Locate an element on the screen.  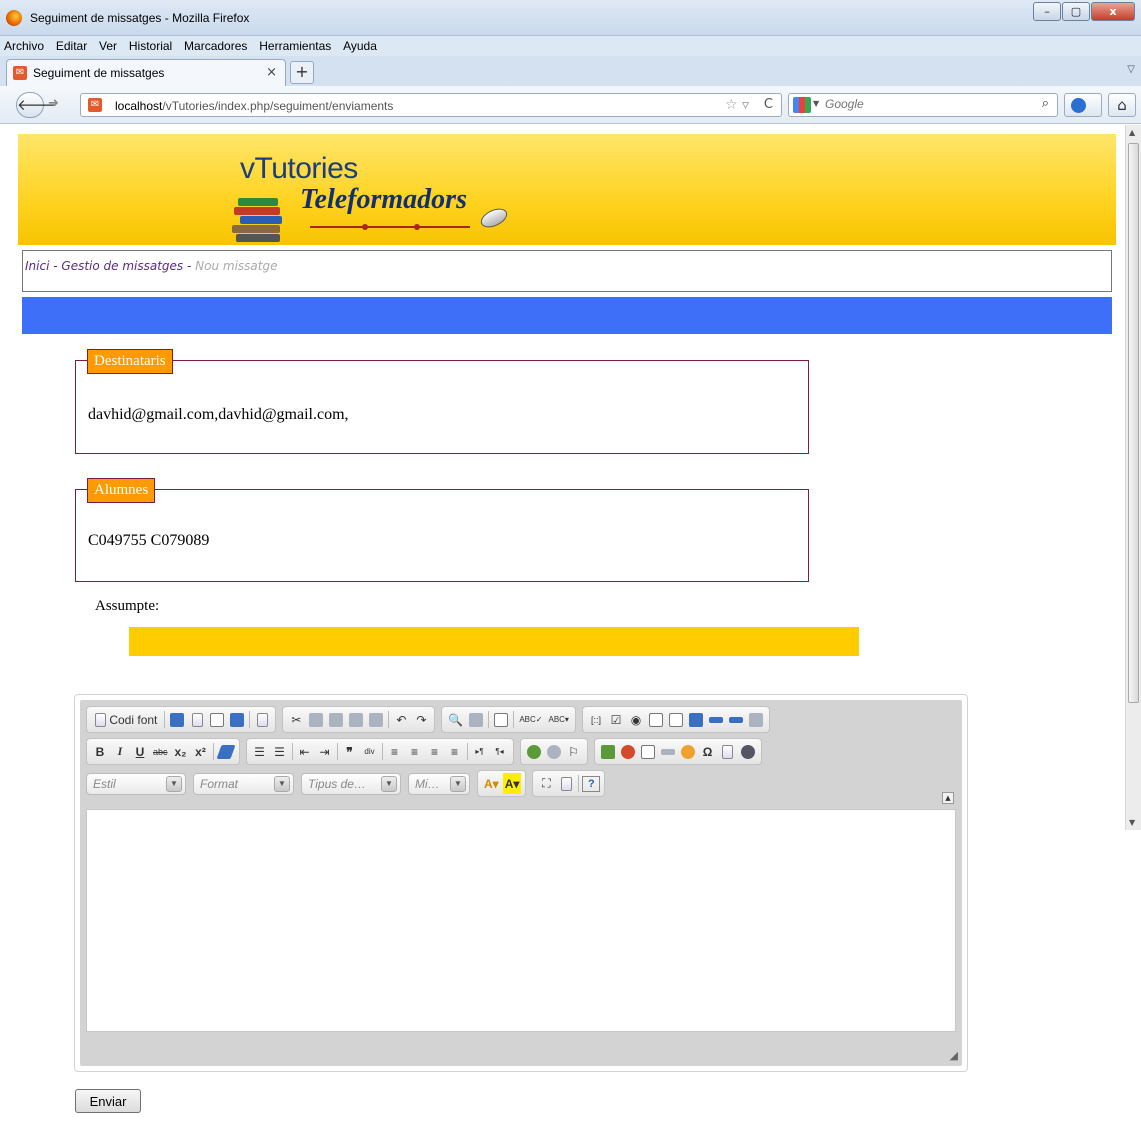
blockquote-icon: ❞ is located at coordinates (350, 751).